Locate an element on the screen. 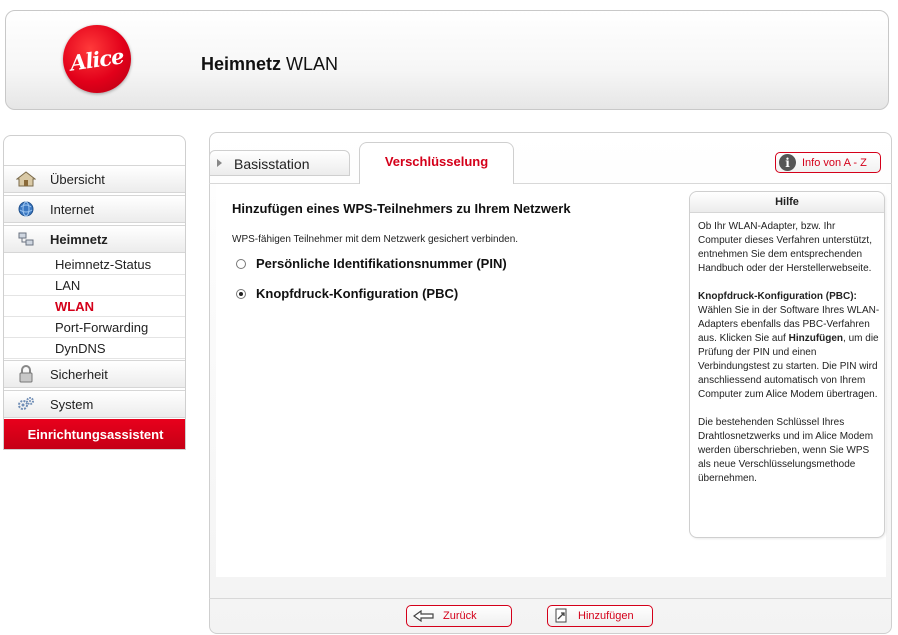  sidebar-item-uebersicht: Übersicht is located at coordinates (94, 179).